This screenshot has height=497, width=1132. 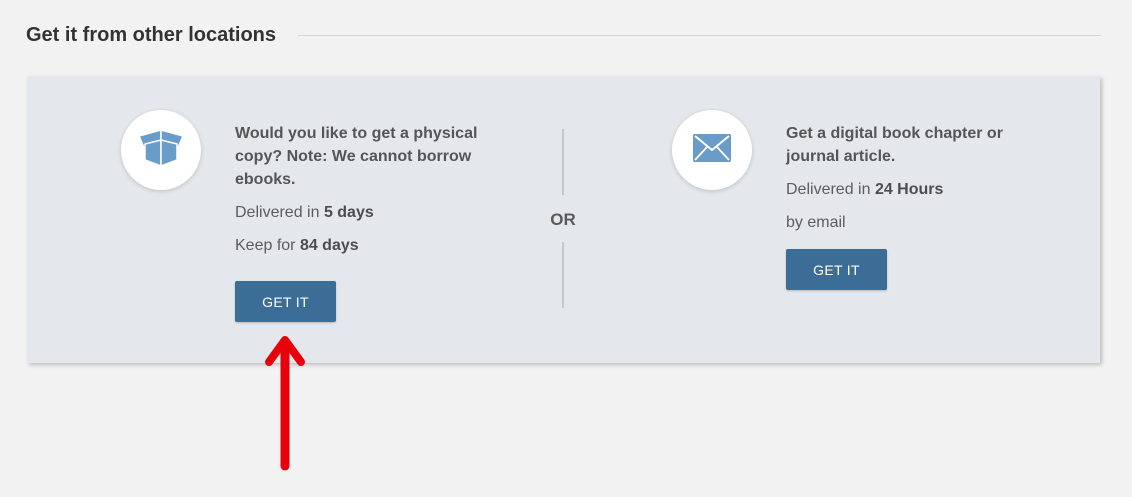 I want to click on digital-delivery-time: Delivered in 24 Hours, so click(x=931, y=190).